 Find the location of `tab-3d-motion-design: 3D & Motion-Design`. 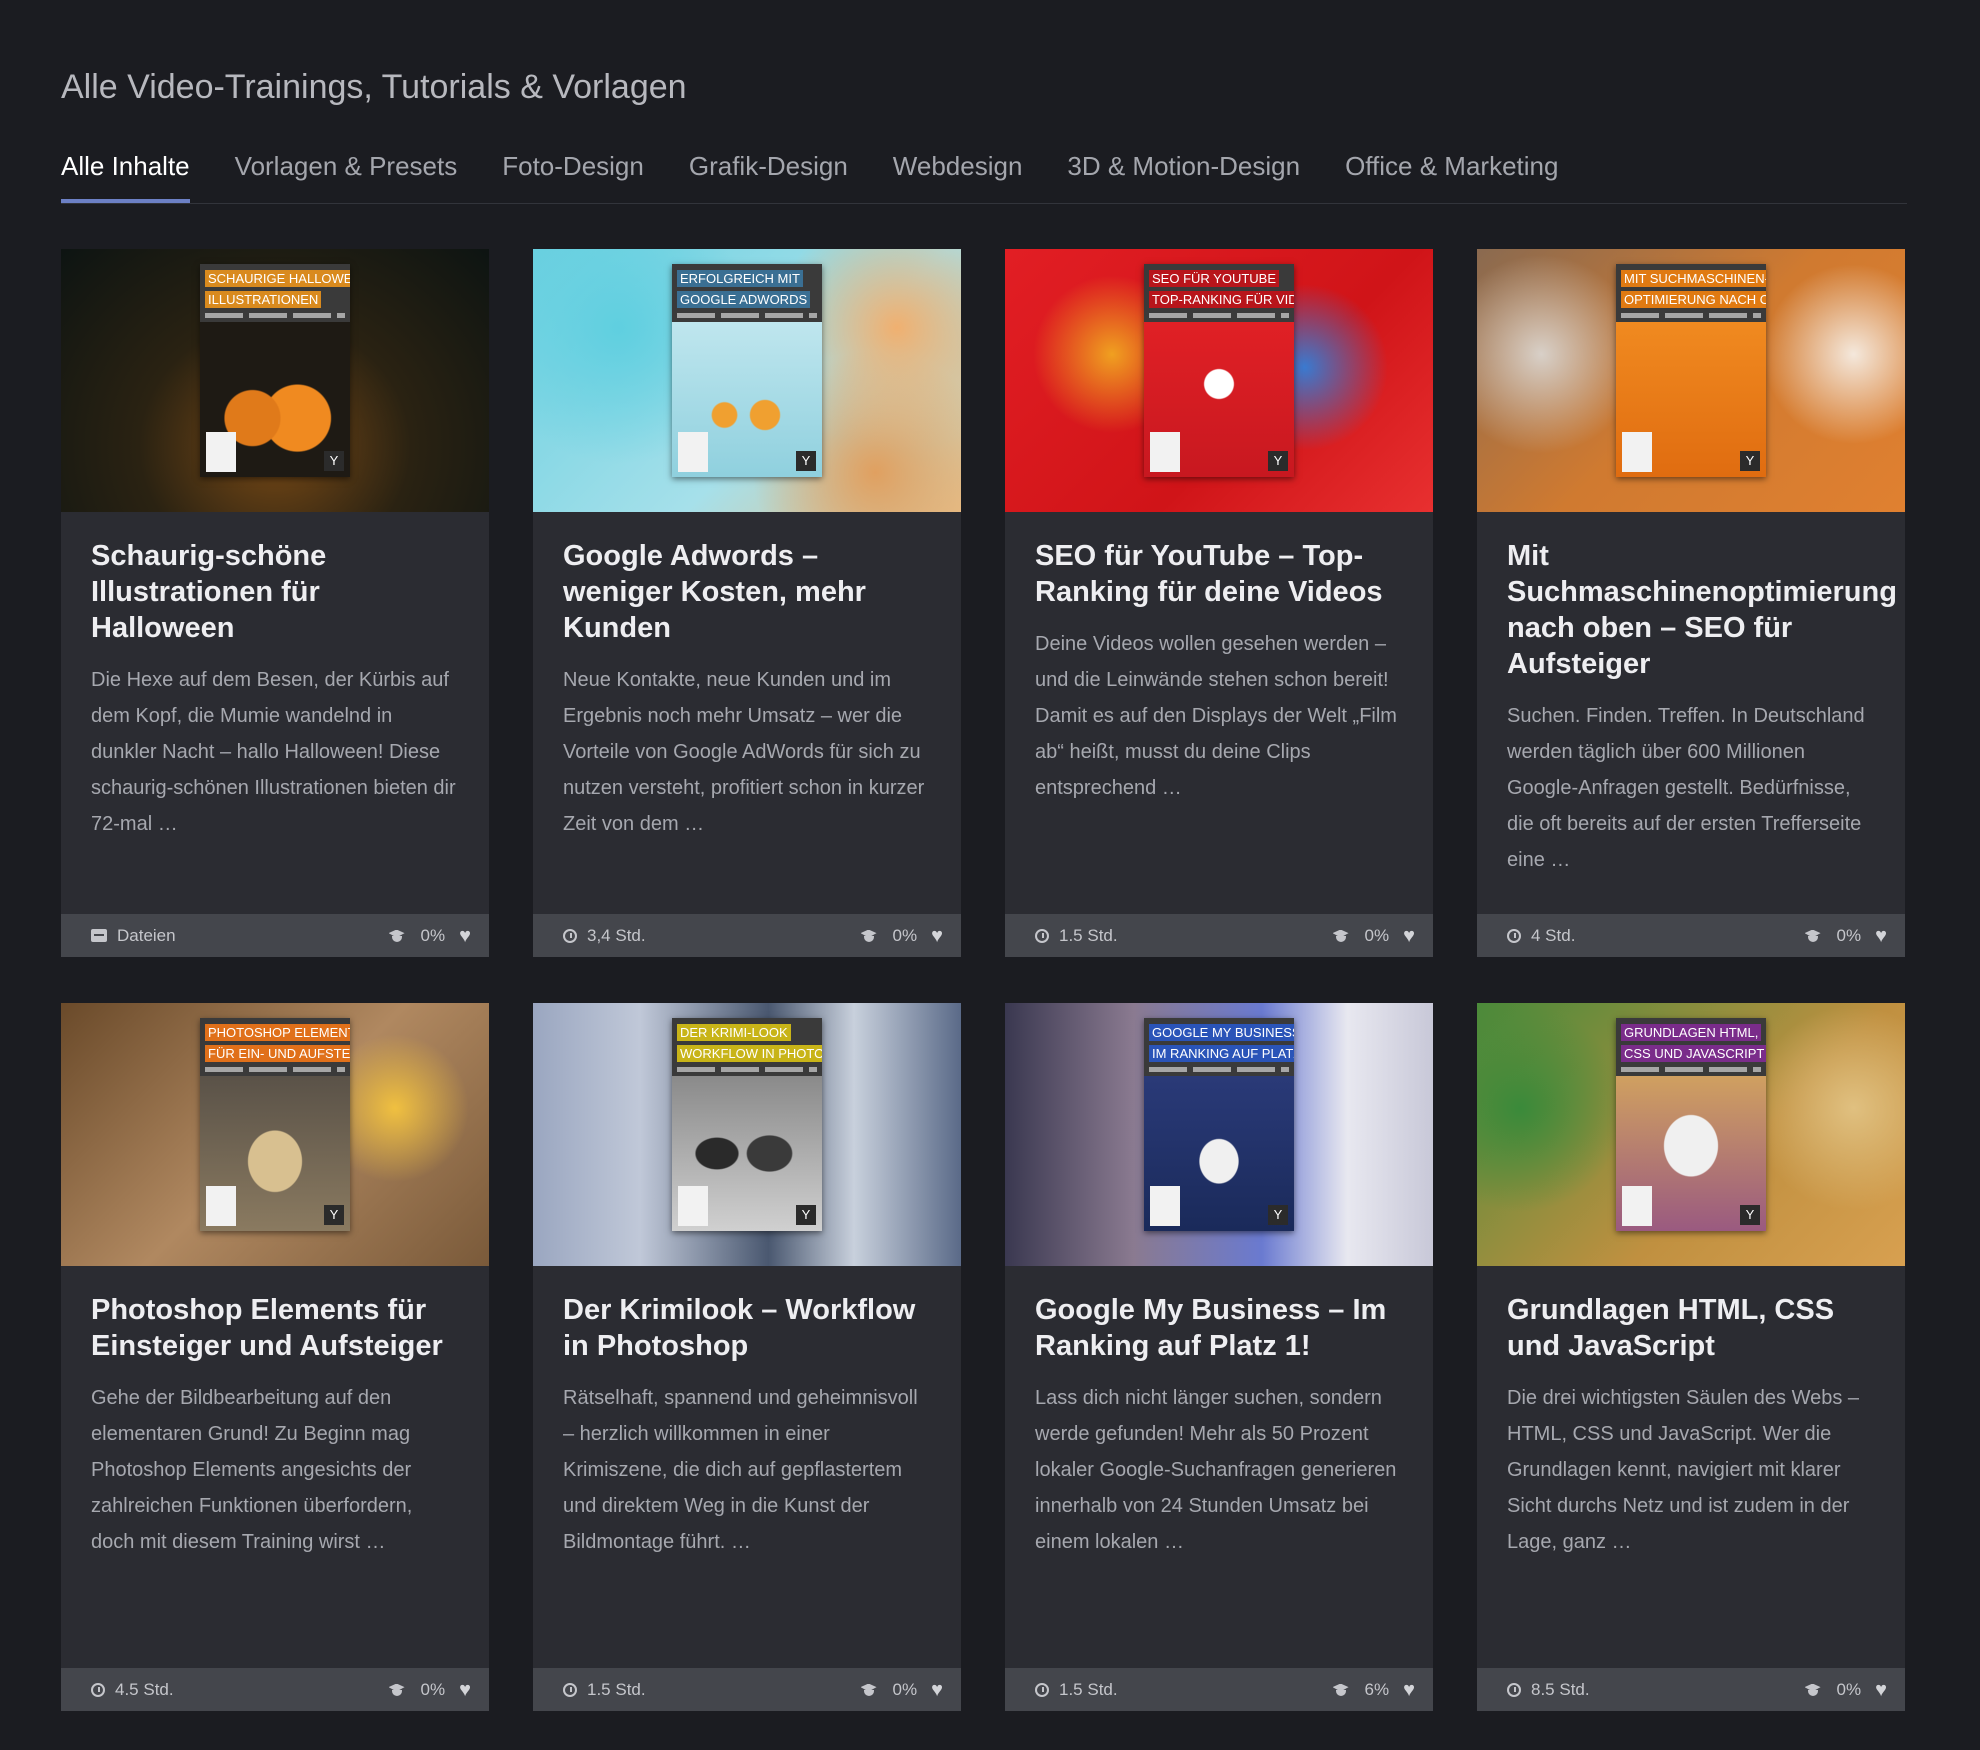

tab-3d-motion-design: 3D & Motion-Design is located at coordinates (1183, 171).